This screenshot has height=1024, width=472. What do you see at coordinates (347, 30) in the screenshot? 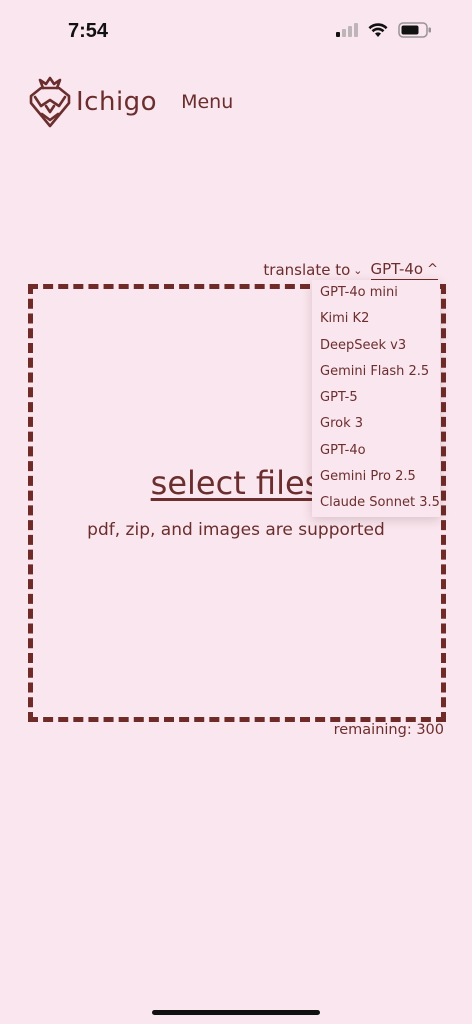
I see `cellular-signal-icon` at bounding box center [347, 30].